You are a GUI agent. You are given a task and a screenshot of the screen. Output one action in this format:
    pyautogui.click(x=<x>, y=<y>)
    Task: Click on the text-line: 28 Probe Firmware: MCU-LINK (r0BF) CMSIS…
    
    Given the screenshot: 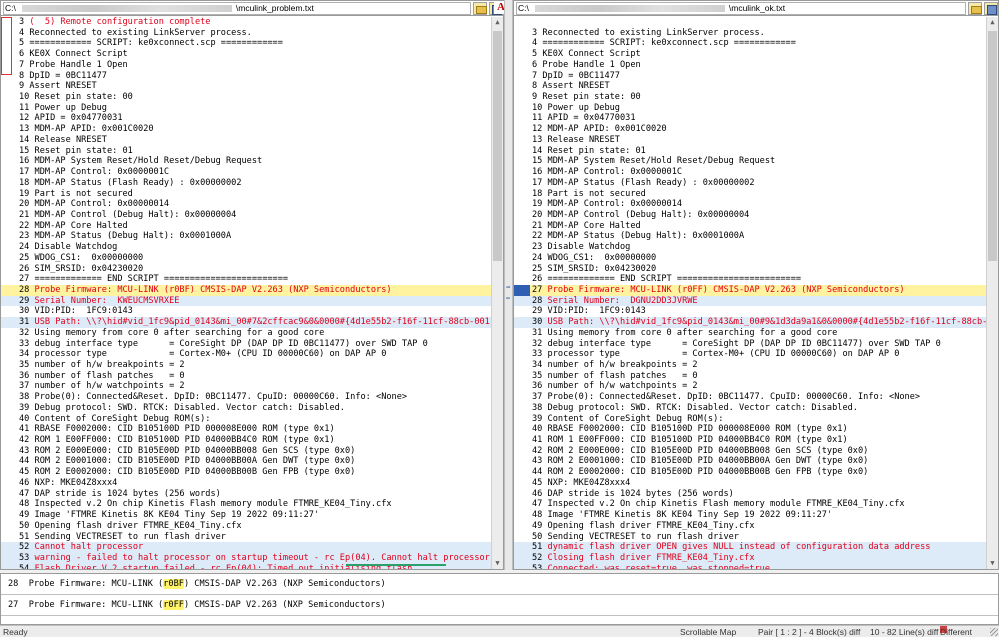 What is the action you would take?
    pyautogui.click(x=246, y=290)
    